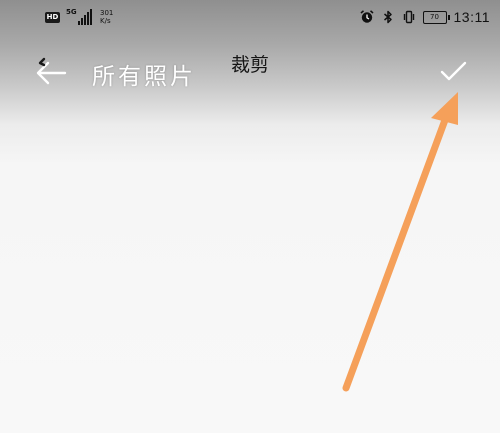  Describe the element at coordinates (105, 21) in the screenshot. I see `net-speed-unit: K/s` at that location.